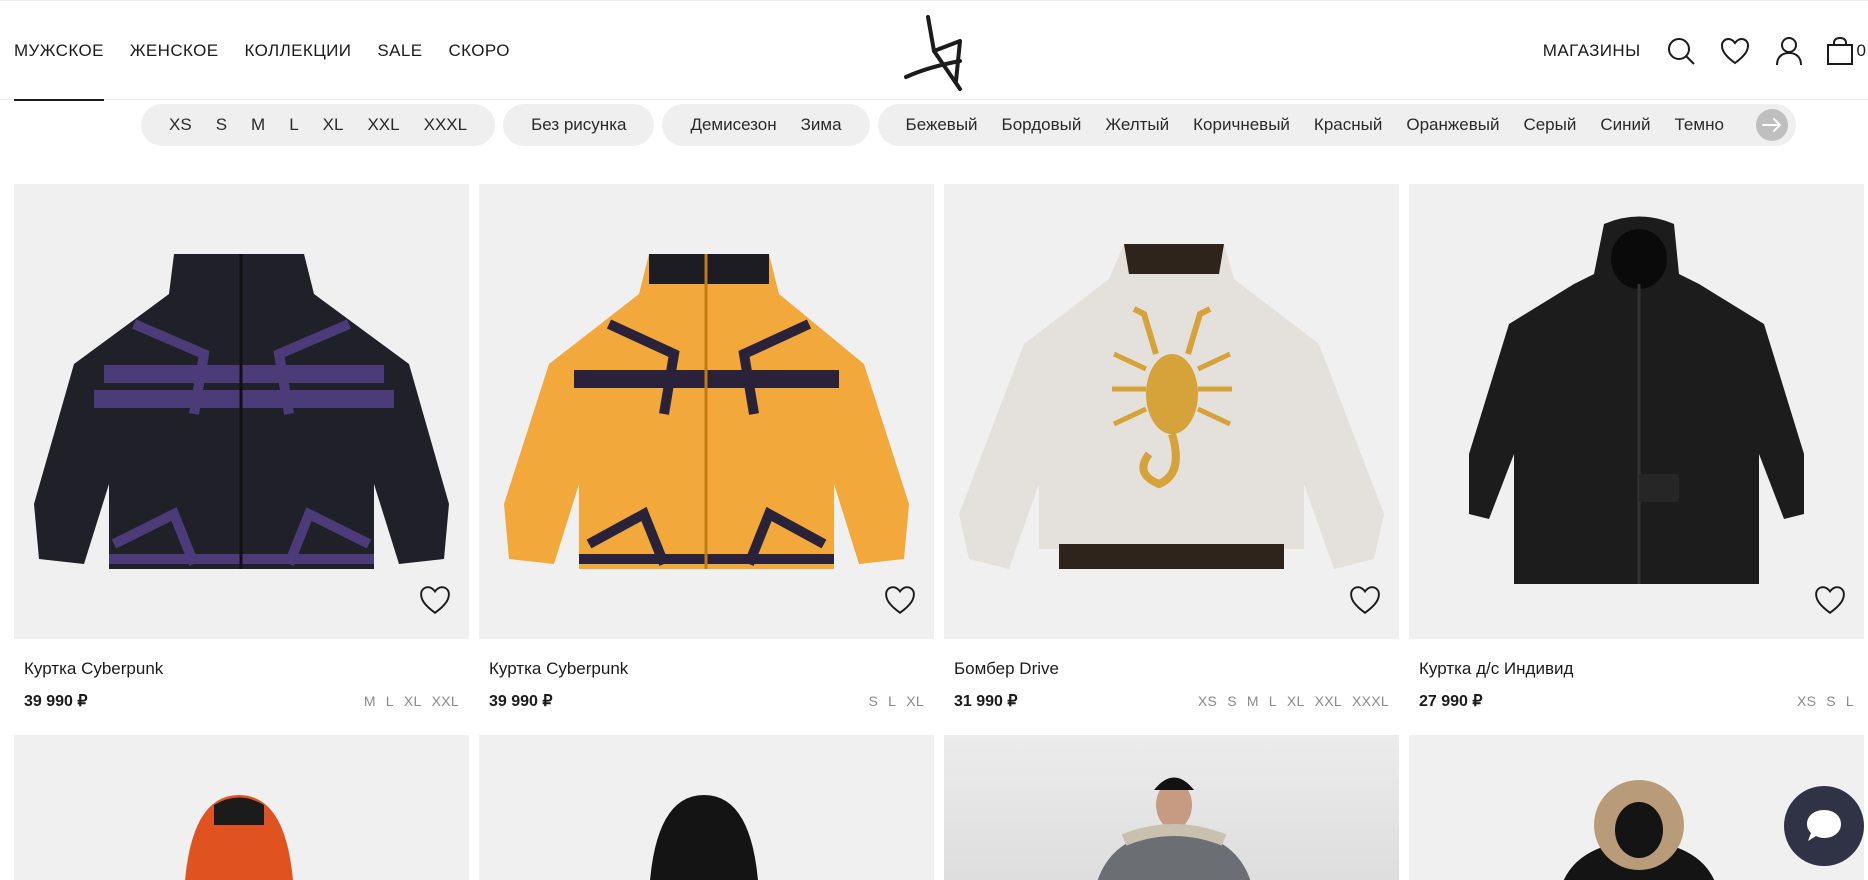 Image resolution: width=1868 pixels, height=880 pixels. What do you see at coordinates (1641, 669) in the screenshot?
I see `product-name: Куртка д/с Индивид` at bounding box center [1641, 669].